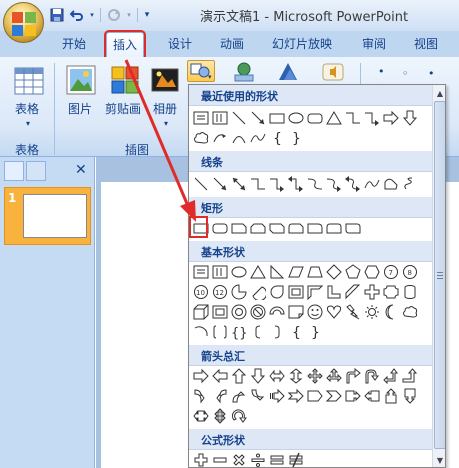 The height and width of the screenshot is (468, 459). Describe the element at coordinates (353, 272) in the screenshot. I see `pentagon-shape-icon` at that location.